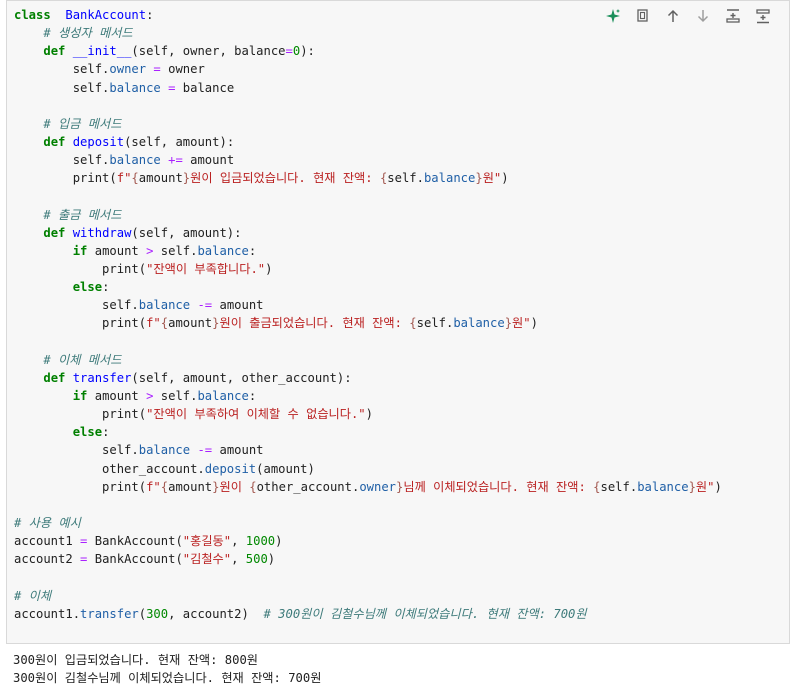 The height and width of the screenshot is (696, 790). What do you see at coordinates (368, 450) in the screenshot?
I see `code-line: self.balance -= amount` at bounding box center [368, 450].